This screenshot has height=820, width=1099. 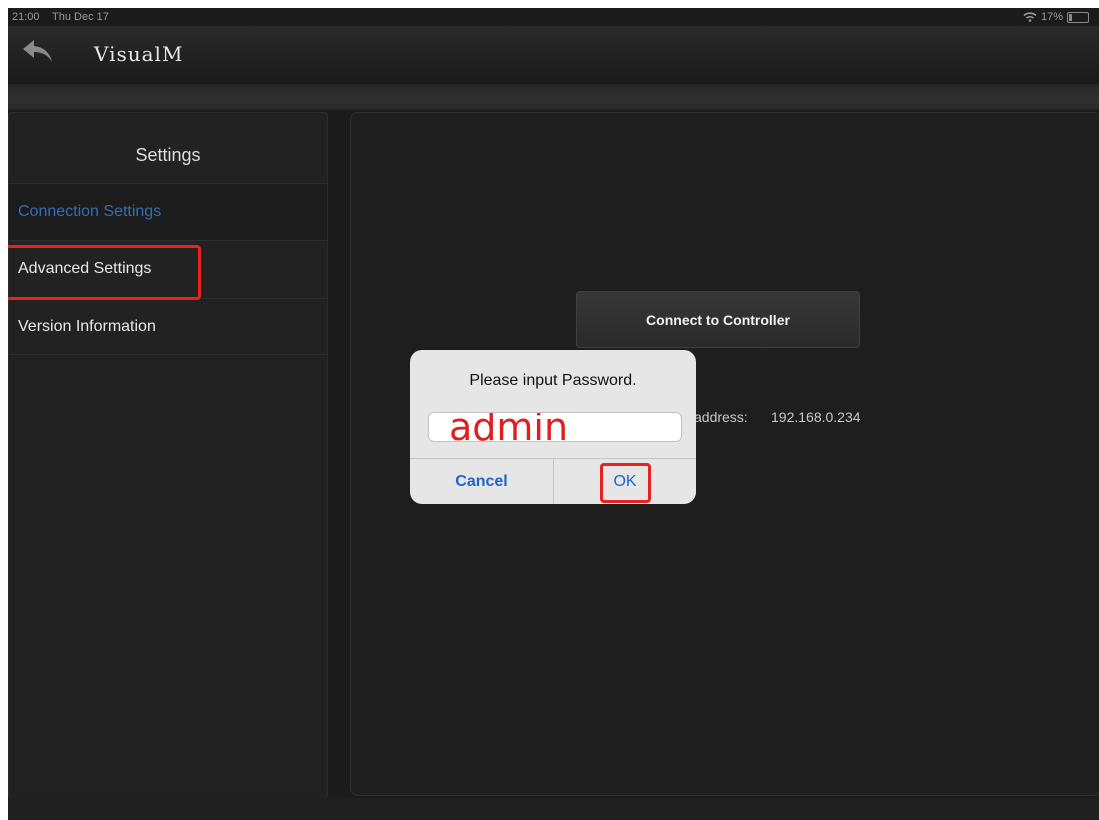 I want to click on sidebar-title: Settings, so click(x=168, y=155).